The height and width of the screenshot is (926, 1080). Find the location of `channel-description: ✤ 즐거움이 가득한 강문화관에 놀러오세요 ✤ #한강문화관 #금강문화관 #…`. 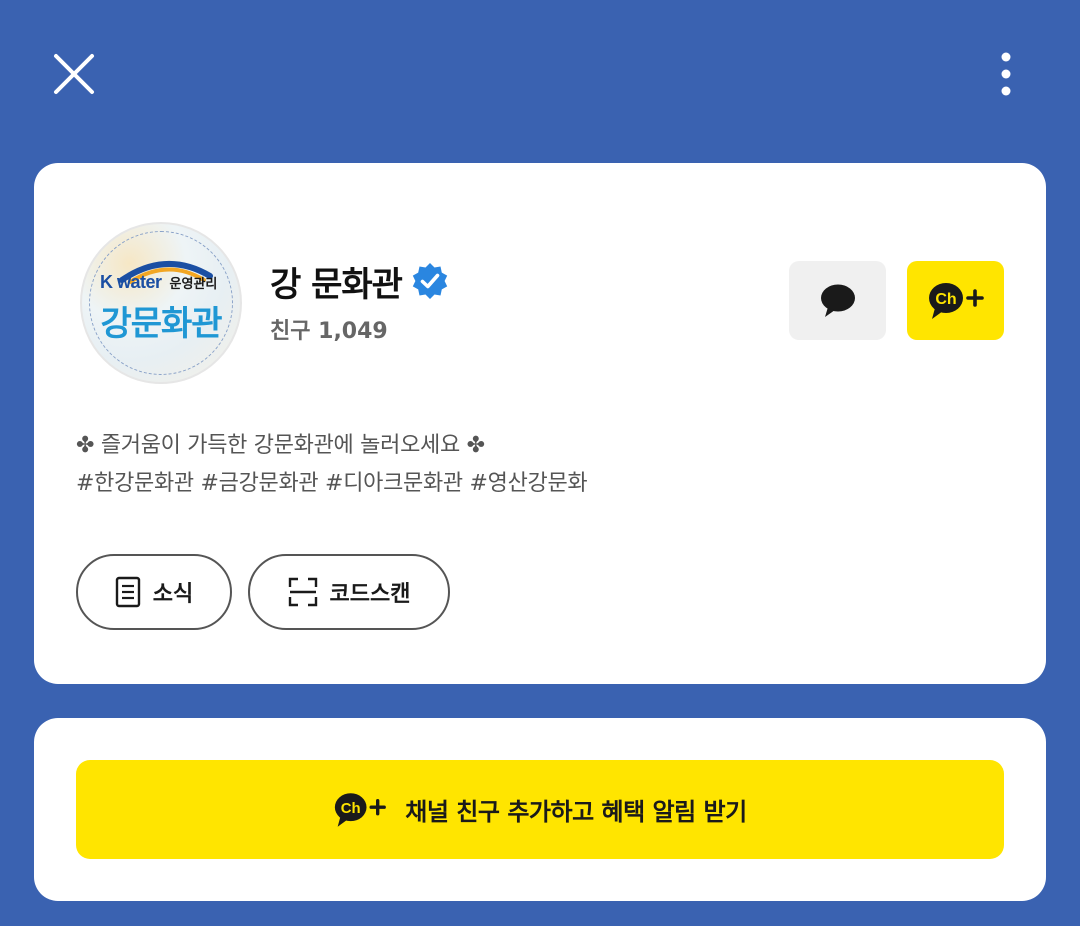

channel-description: ✤ 즐거움이 가득한 강문화관에 놀러오세요 ✤ #한강문화관 #금강문화관 #… is located at coordinates (526, 465).